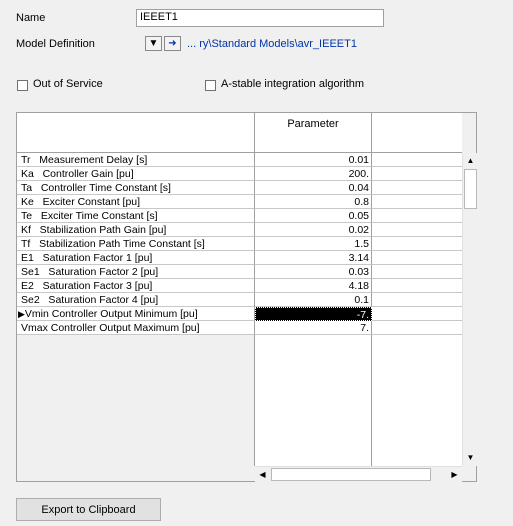  I want to click on table-row: ▶Vmin Controller Output Minimum [pu] -7., so click(239, 314).